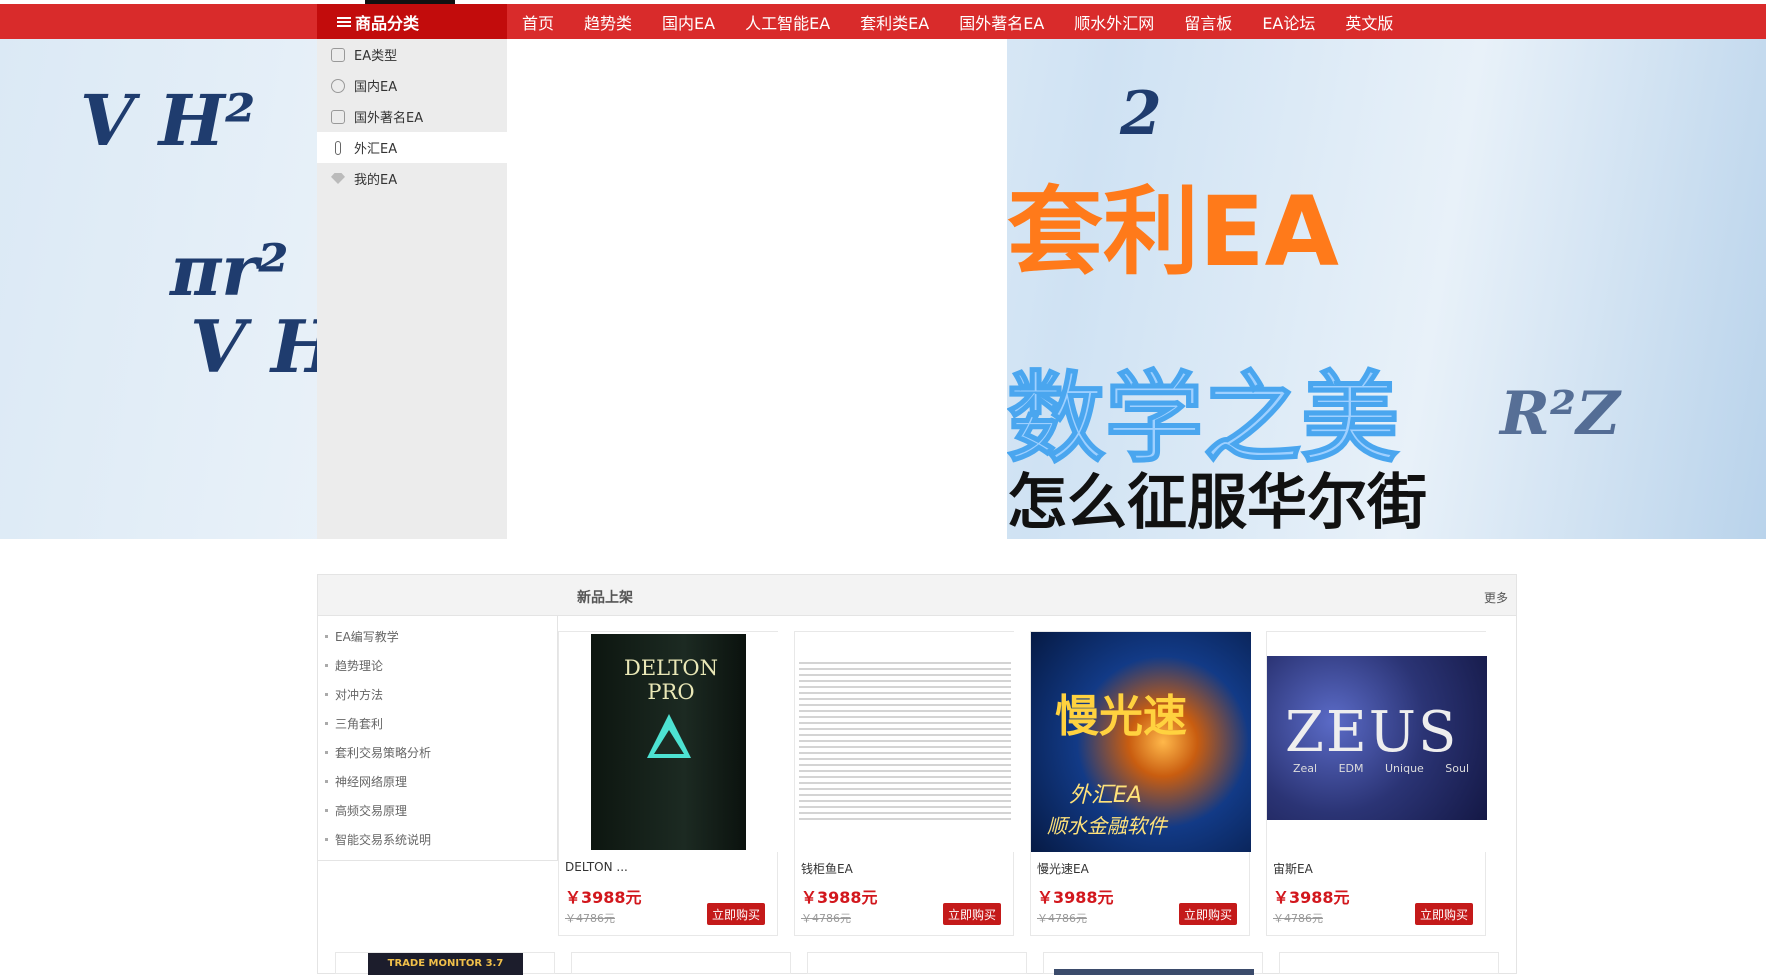  What do you see at coordinates (338, 54) in the screenshot?
I see `flask-icon` at bounding box center [338, 54].